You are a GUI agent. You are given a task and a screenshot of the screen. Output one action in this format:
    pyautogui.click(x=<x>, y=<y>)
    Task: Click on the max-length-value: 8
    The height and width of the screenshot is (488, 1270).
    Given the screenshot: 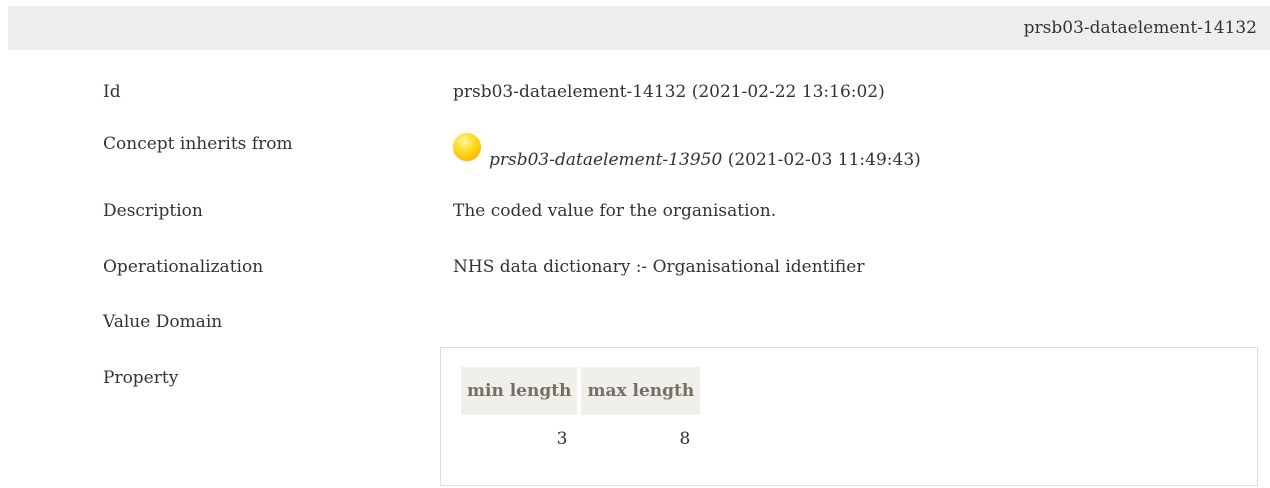 What is the action you would take?
    pyautogui.click(x=685, y=439)
    